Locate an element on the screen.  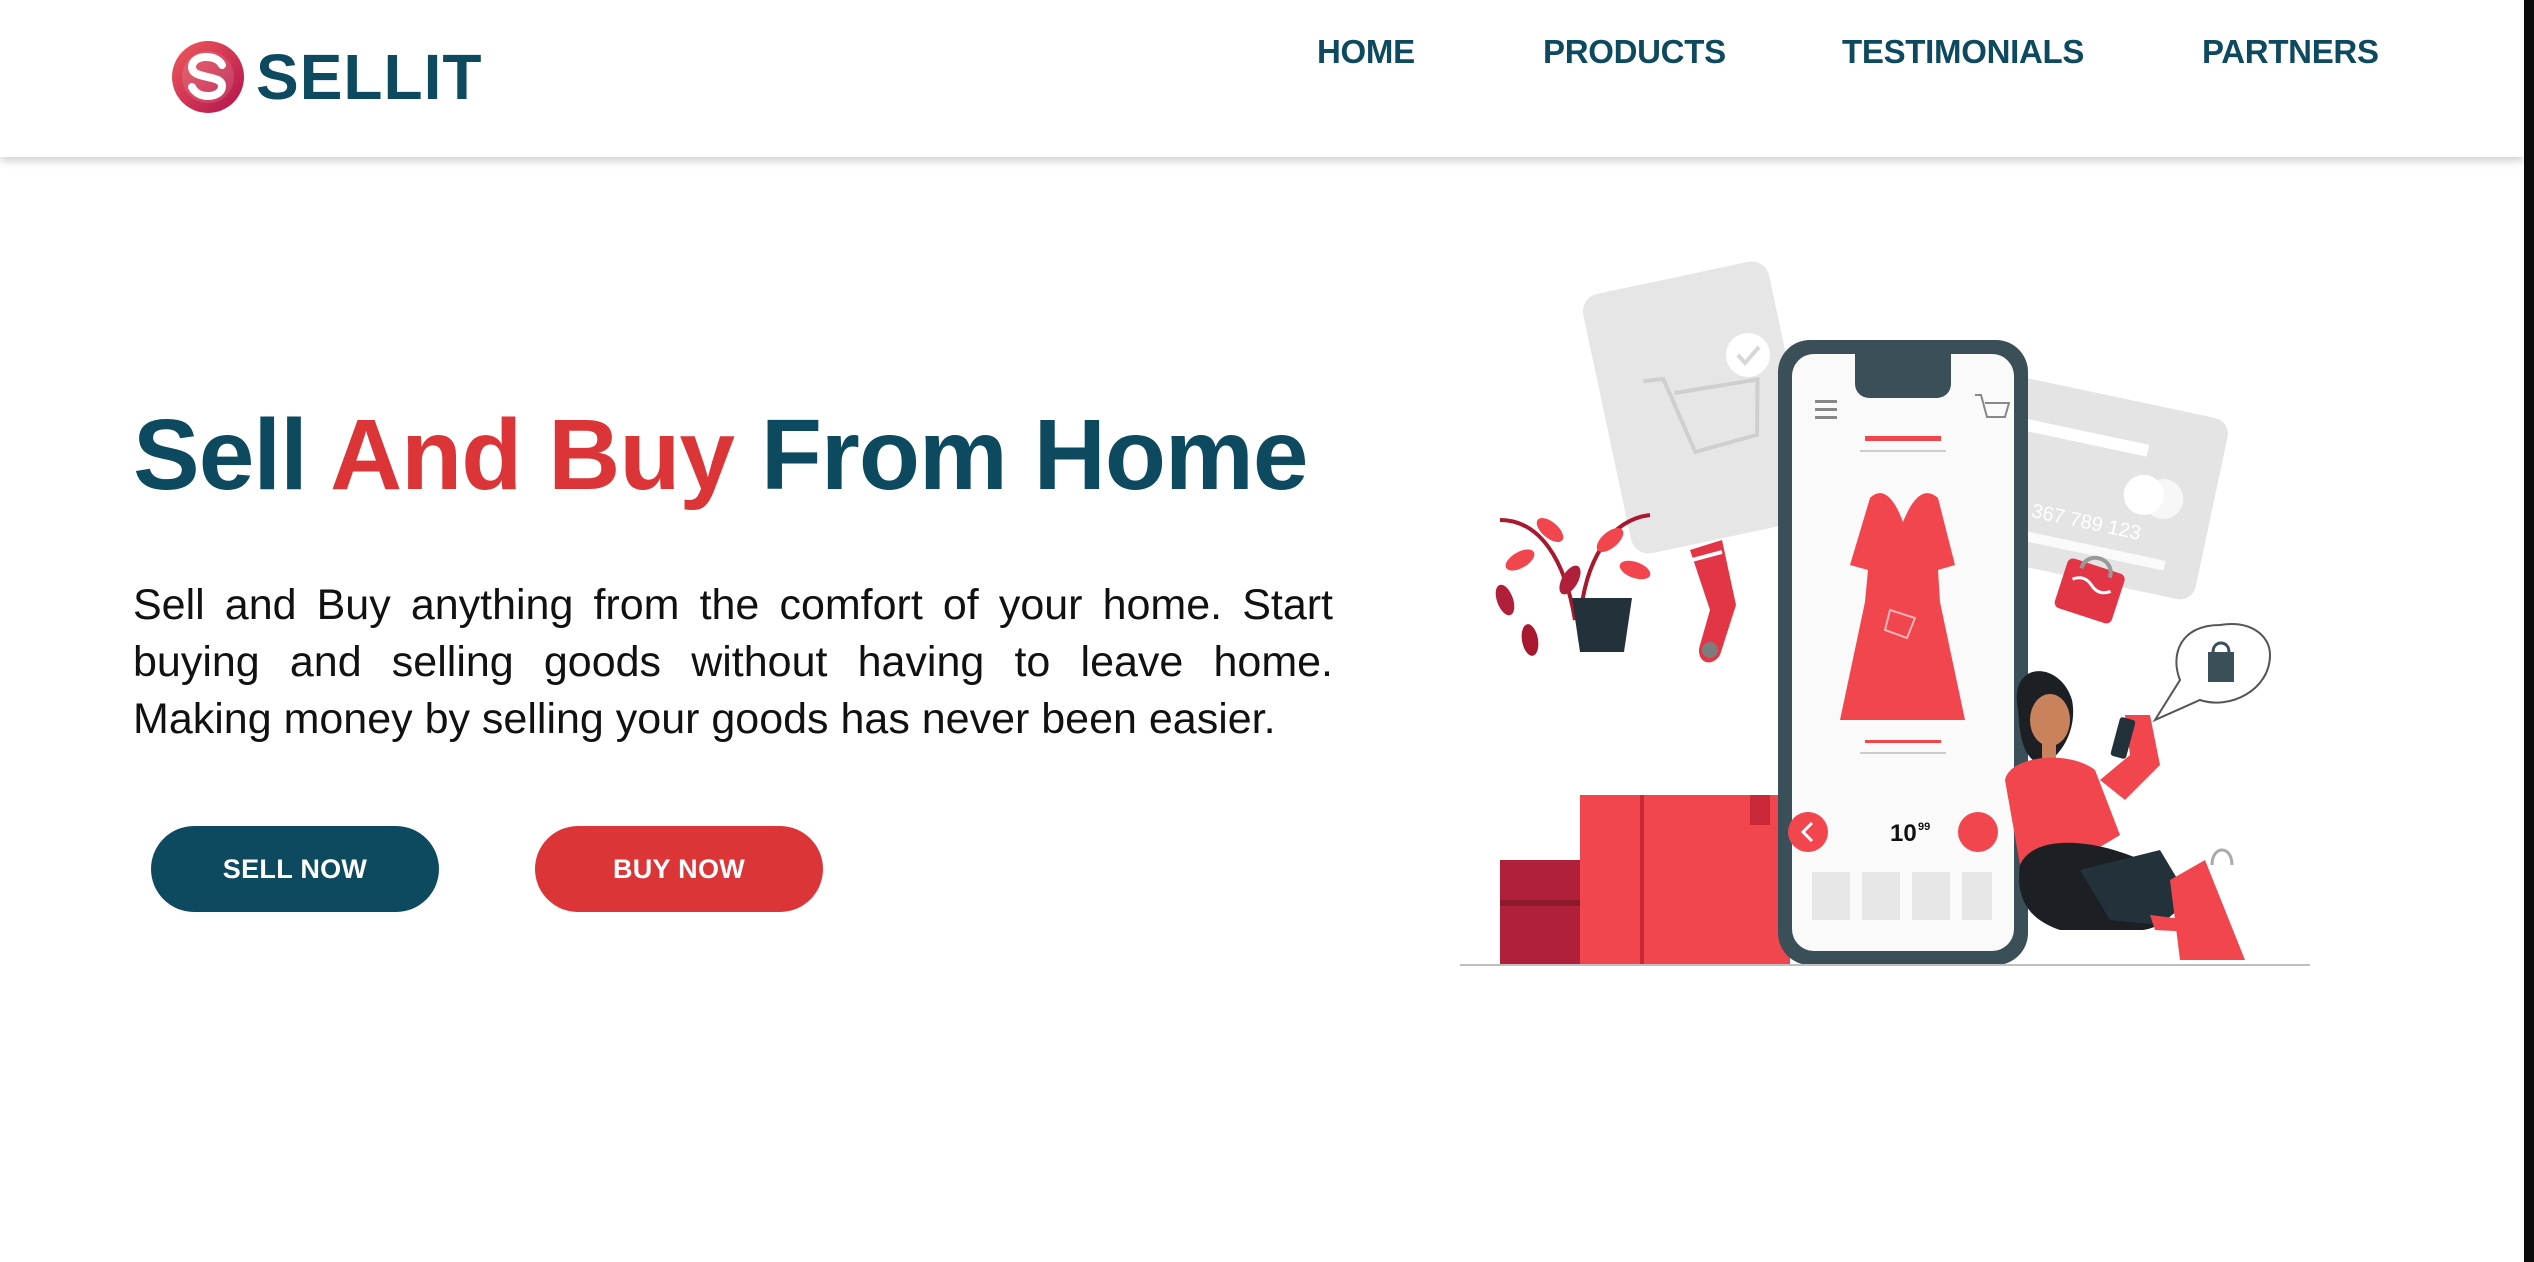
phone-illustration: 10 99 is located at coordinates (1903, 652).